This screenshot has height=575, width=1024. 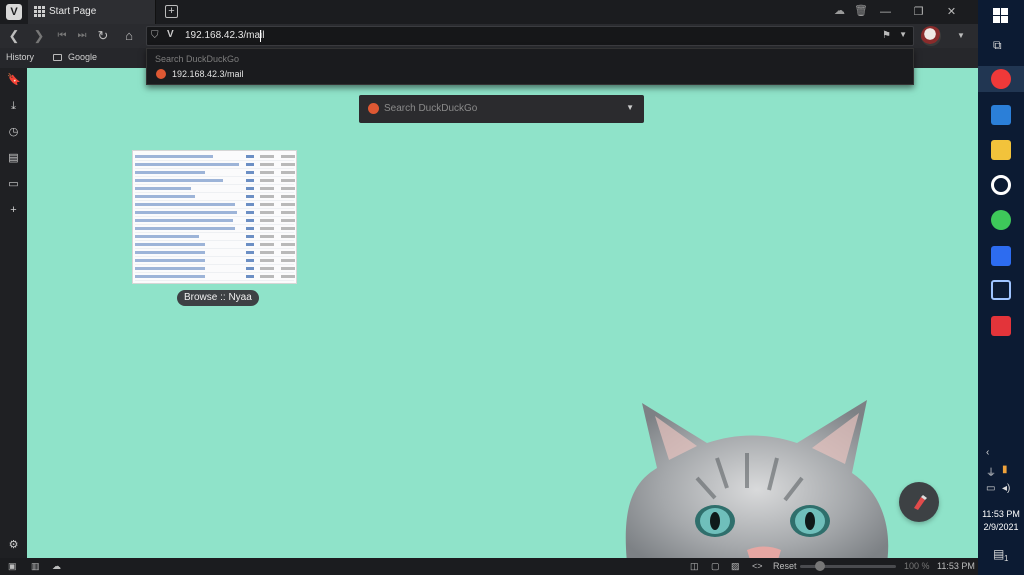 I want to click on home-button: ⌂, so click(x=129, y=36).